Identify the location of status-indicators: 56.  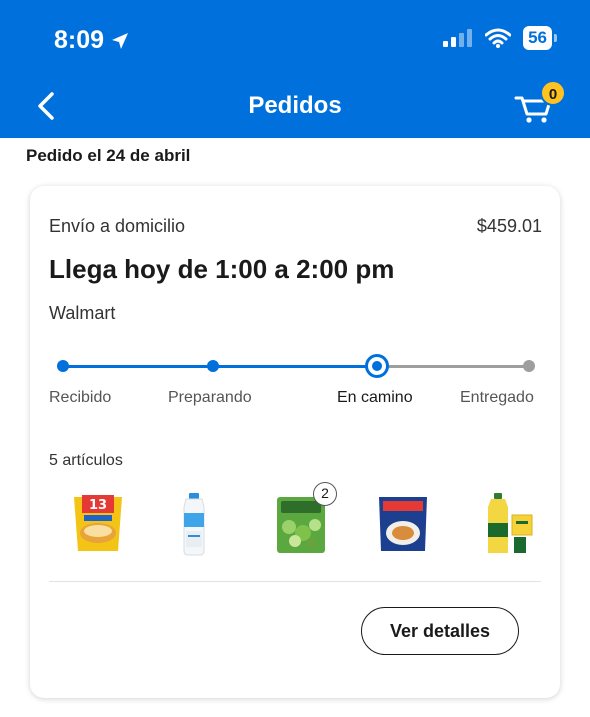
(500, 38).